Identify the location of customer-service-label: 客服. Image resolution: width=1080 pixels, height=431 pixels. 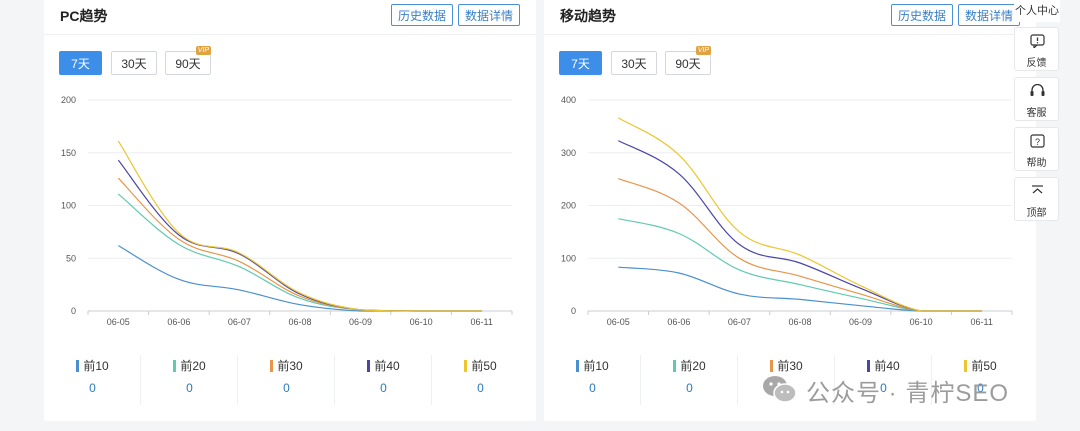
(1036, 113).